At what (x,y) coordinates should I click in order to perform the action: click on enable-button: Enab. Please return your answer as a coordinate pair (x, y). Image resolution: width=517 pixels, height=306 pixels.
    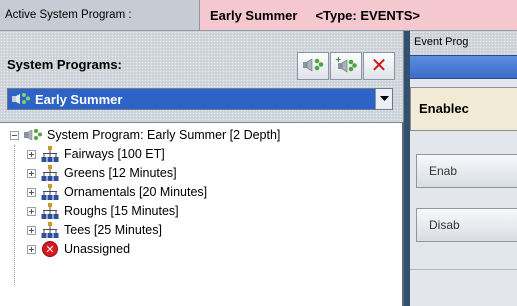
    Looking at the image, I should click on (466, 171).